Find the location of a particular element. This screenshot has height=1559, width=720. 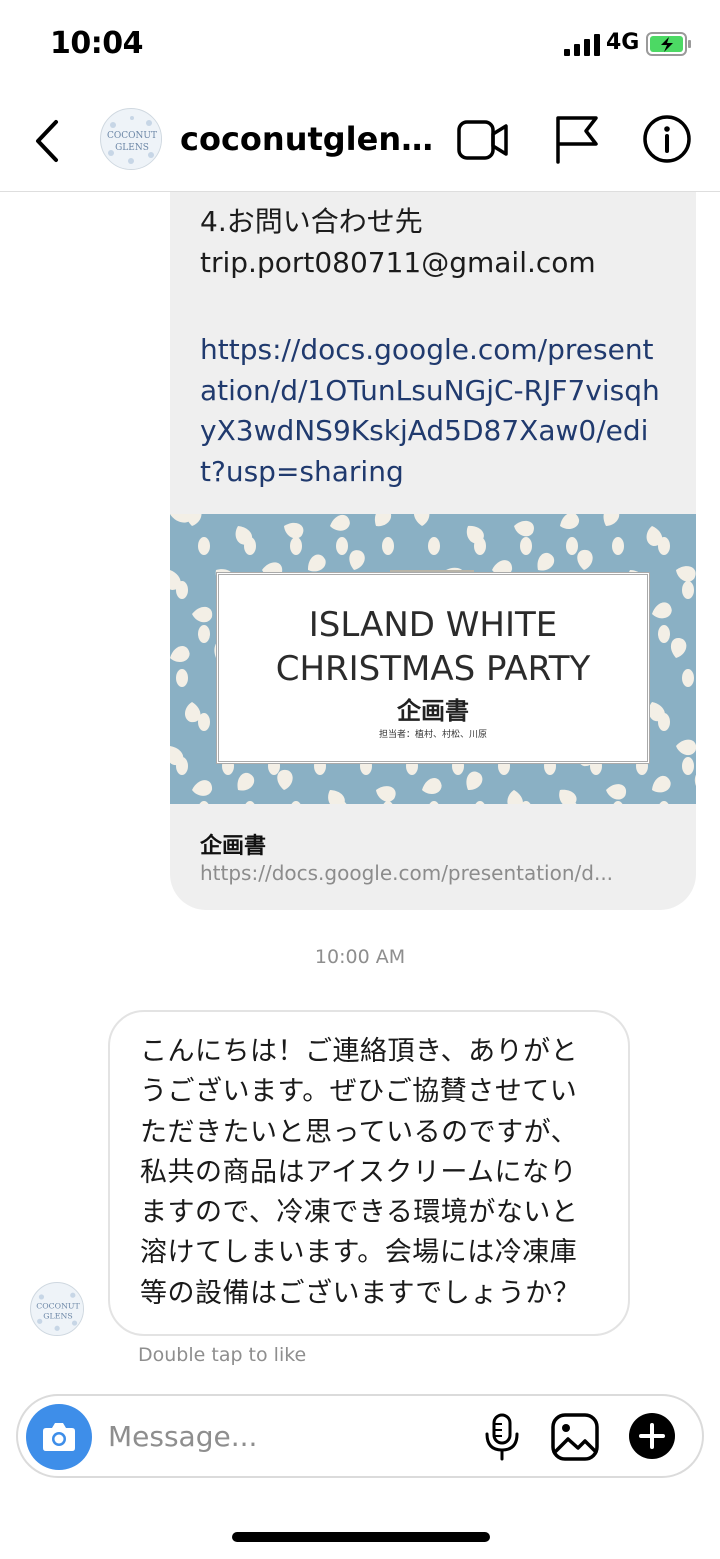

slide-names: 担当者：植村、村松、川原 is located at coordinates (432, 735).